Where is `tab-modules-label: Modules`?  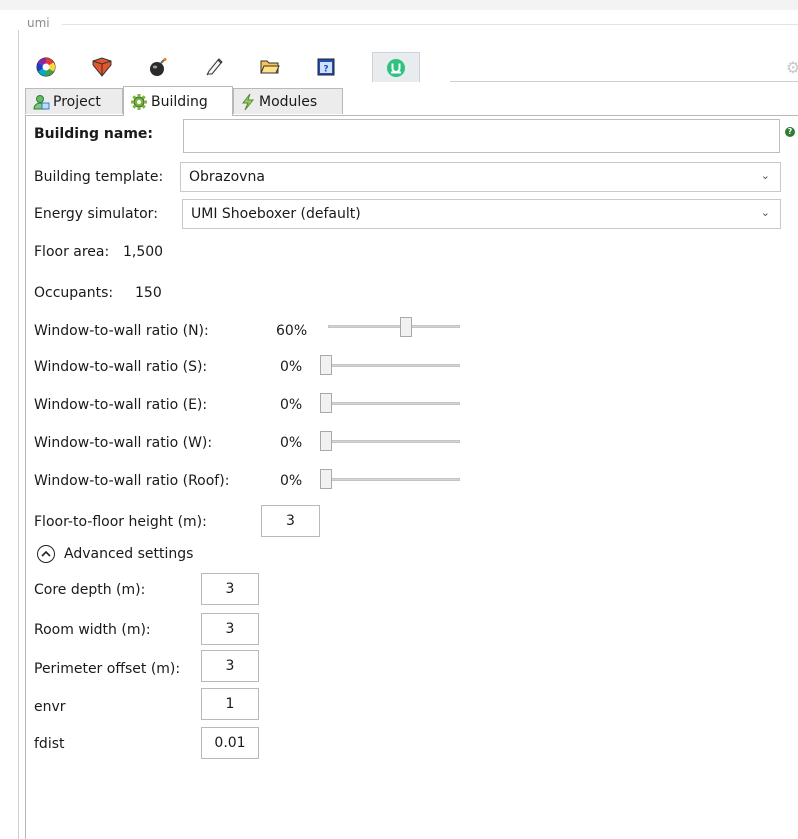
tab-modules-label: Modules is located at coordinates (288, 101).